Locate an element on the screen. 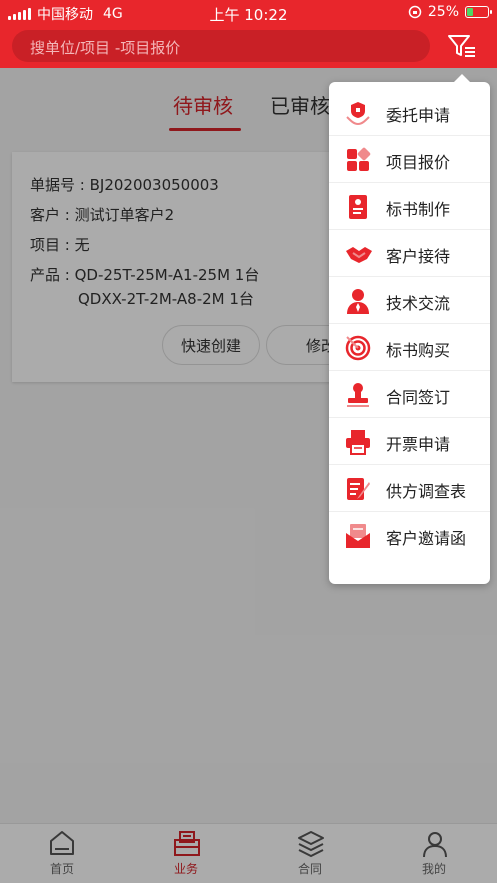 This screenshot has height=883, width=497. quote-grid-icon is located at coordinates (359, 159).